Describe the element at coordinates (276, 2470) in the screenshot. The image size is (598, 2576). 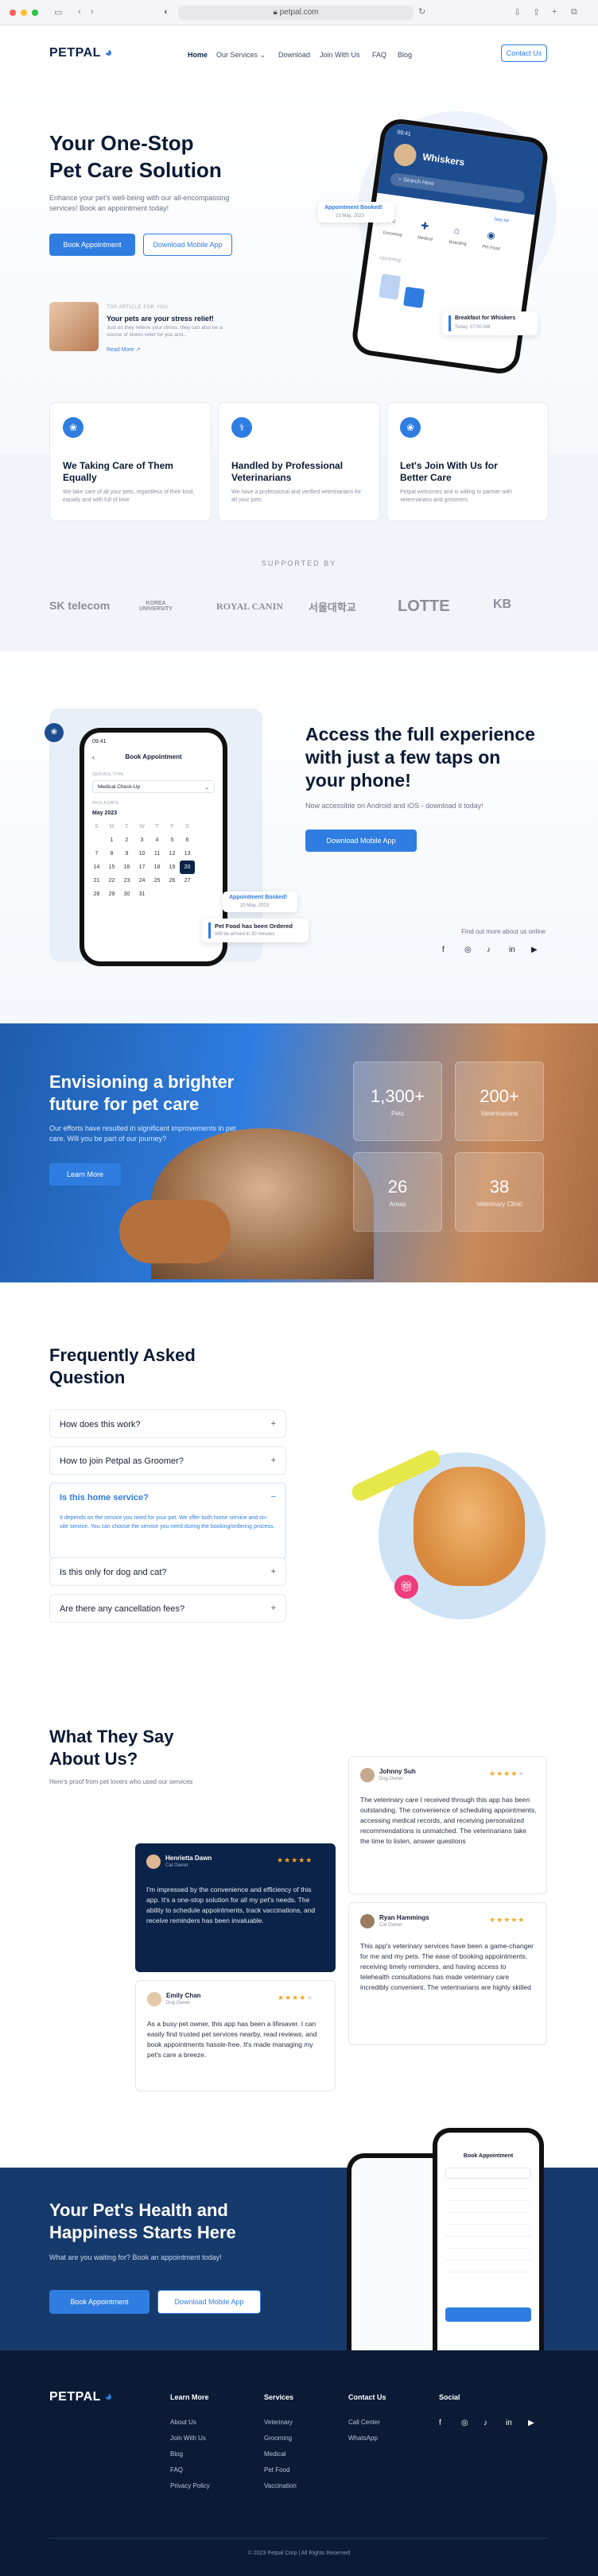
I see `footer-link-pet-food: Pet Food` at that location.